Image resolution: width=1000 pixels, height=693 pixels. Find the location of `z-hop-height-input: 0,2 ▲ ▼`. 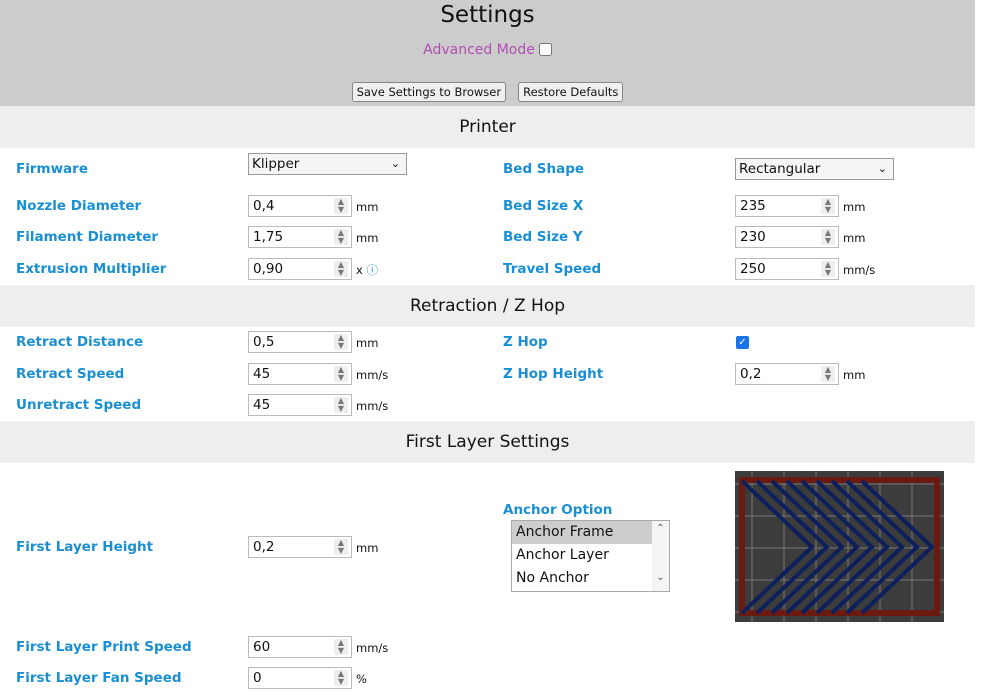

z-hop-height-input: 0,2 ▲ ▼ is located at coordinates (787, 374).